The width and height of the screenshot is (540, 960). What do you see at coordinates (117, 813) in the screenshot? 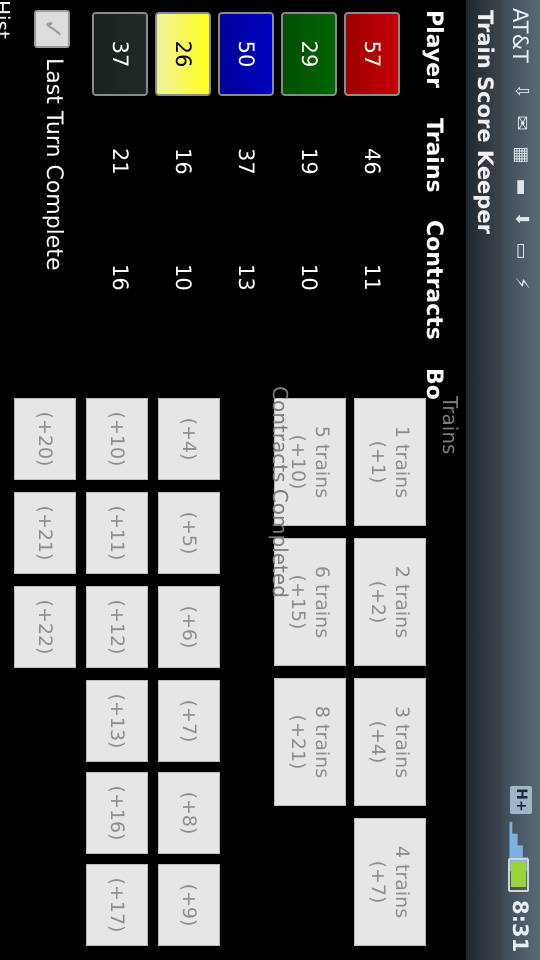
I see `contract-16-button: (+16)` at bounding box center [117, 813].